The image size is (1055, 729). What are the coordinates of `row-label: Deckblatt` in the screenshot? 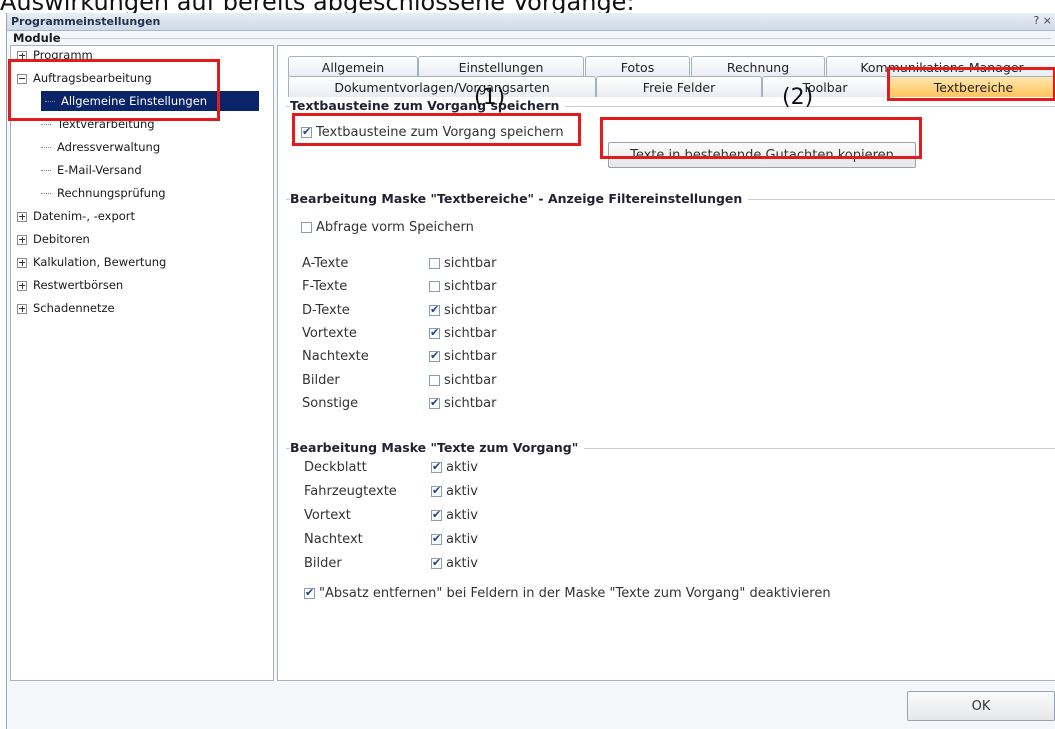 It's located at (335, 467).